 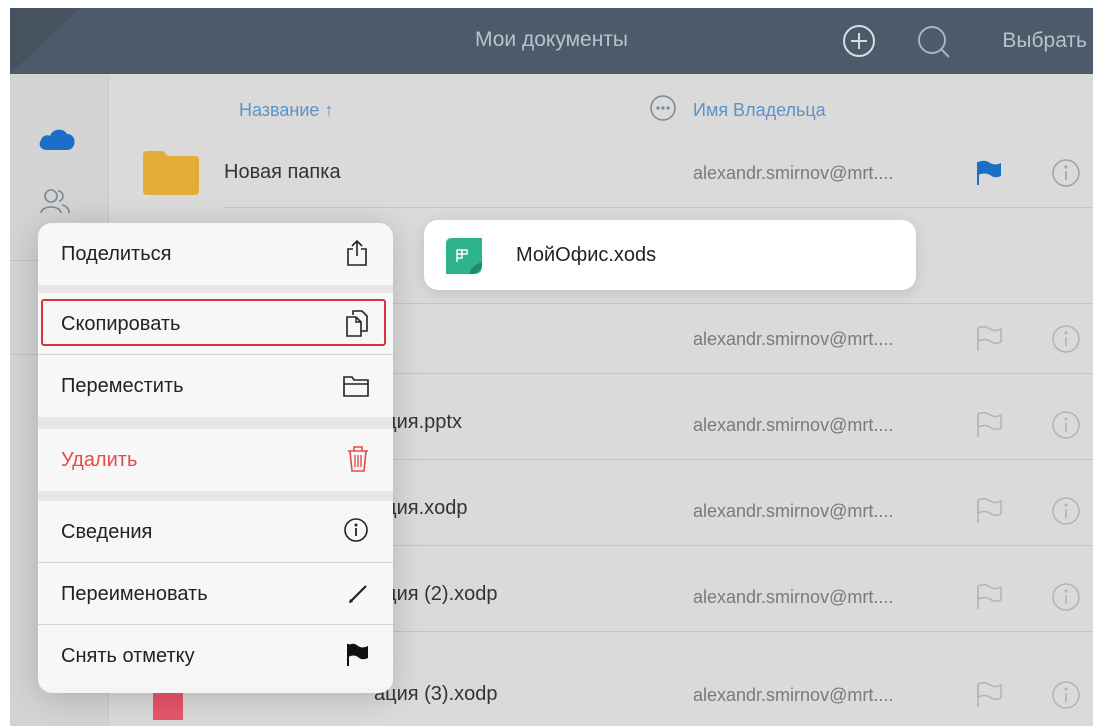 I want to click on column-owner-header: Имя Владельца, so click(x=759, y=110).